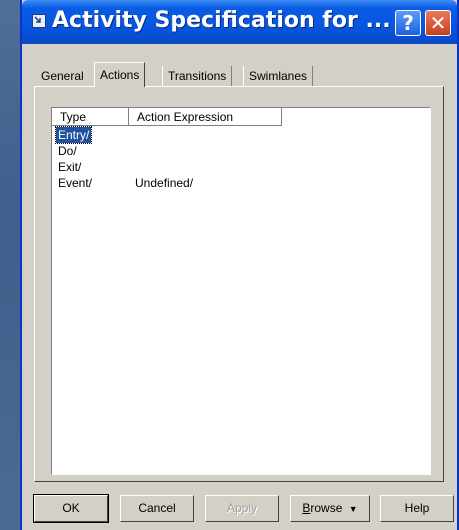 The width and height of the screenshot is (459, 530). Describe the element at coordinates (39, 21) in the screenshot. I see `spec-icon` at that location.